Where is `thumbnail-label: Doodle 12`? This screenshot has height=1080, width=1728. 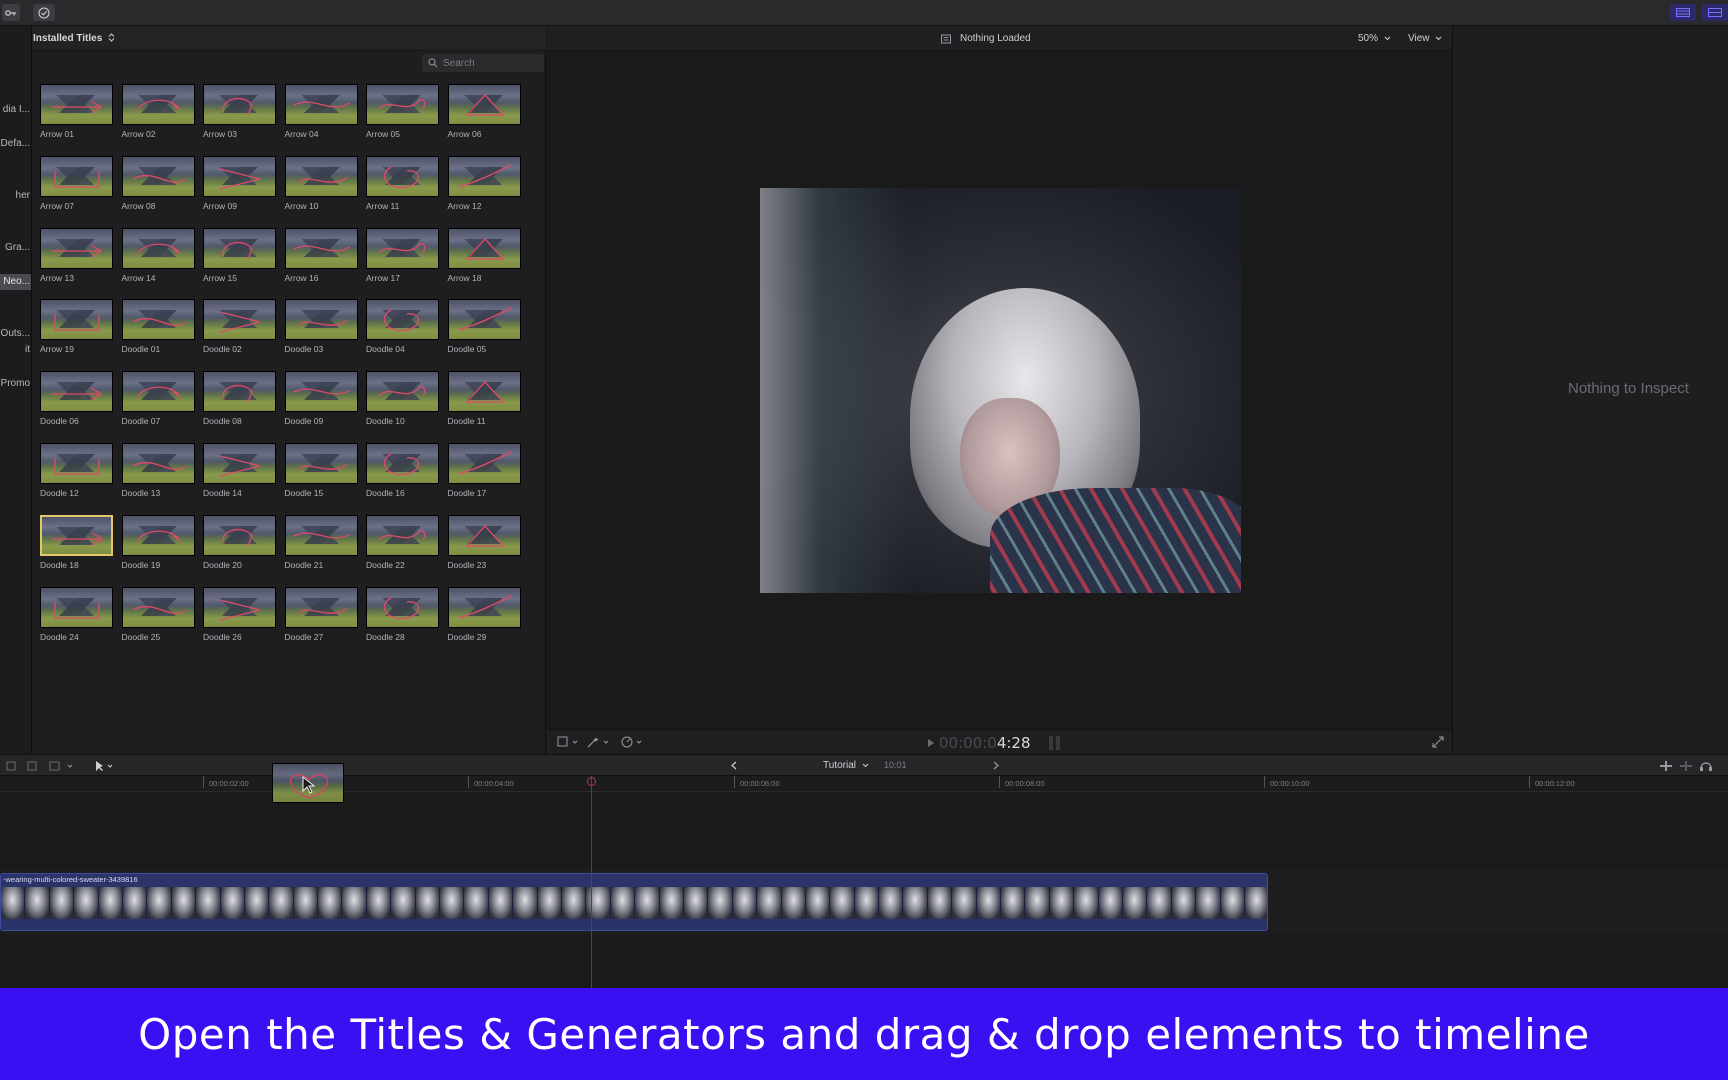 thumbnail-label: Doodle 12 is located at coordinates (59, 493).